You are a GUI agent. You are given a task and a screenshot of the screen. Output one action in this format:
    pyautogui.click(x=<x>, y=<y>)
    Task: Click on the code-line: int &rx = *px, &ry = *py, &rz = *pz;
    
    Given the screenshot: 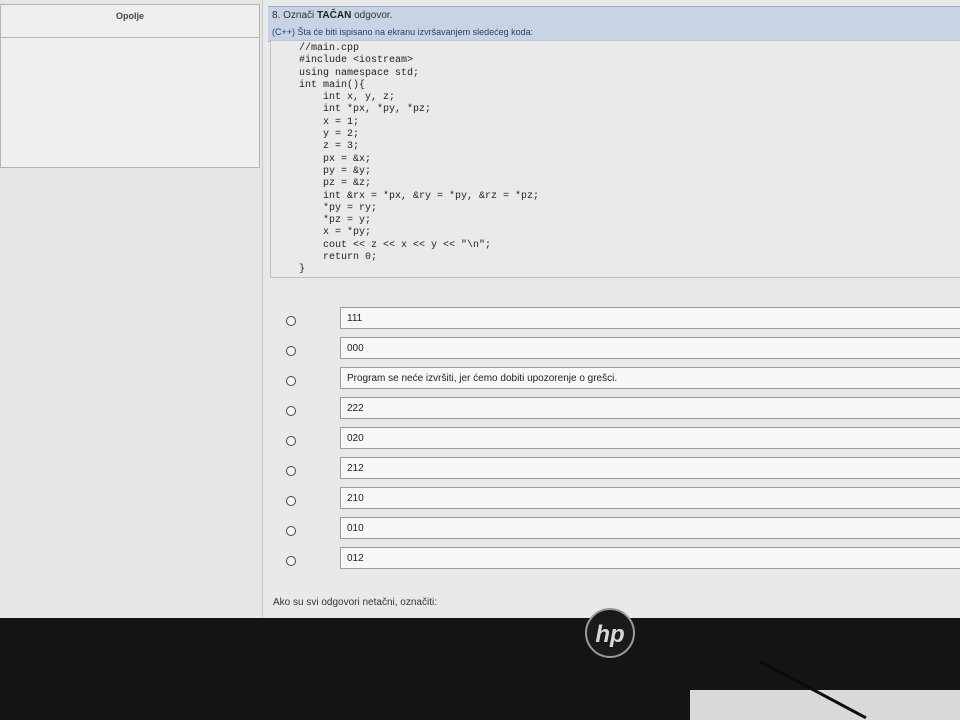 What is the action you would take?
    pyautogui.click(x=419, y=196)
    